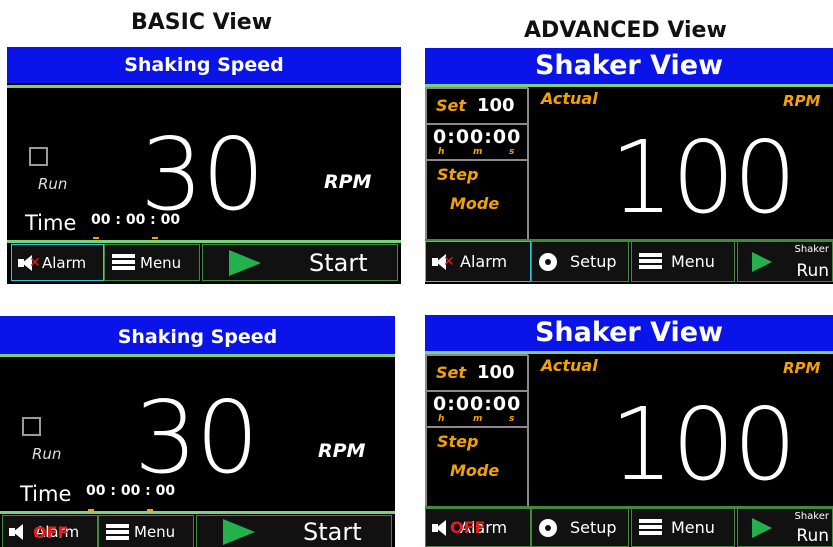 The width and height of the screenshot is (833, 547). Describe the element at coordinates (202, 22) in the screenshot. I see `basic-view-heading: BASIC View` at that location.